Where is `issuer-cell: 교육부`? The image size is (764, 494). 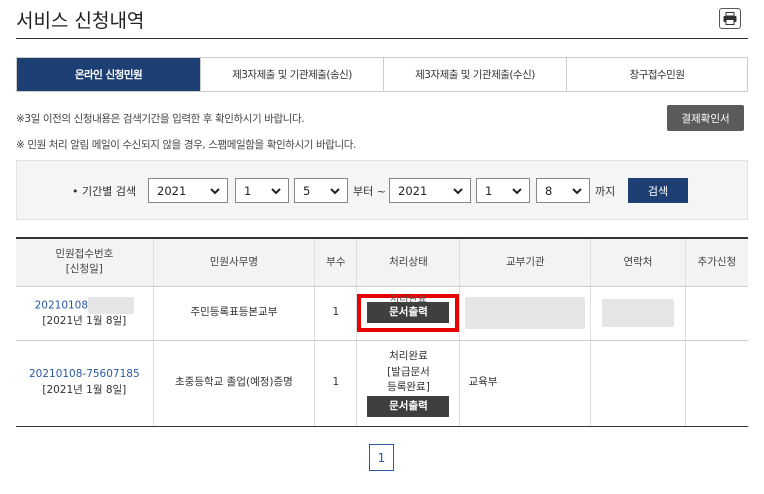 issuer-cell: 교육부 is located at coordinates (525, 383).